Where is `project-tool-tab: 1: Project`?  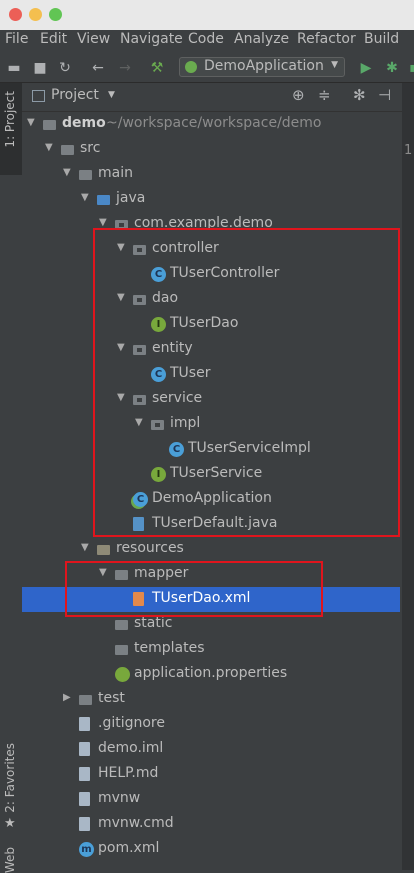 project-tool-tab: 1: Project is located at coordinates (10, 119).